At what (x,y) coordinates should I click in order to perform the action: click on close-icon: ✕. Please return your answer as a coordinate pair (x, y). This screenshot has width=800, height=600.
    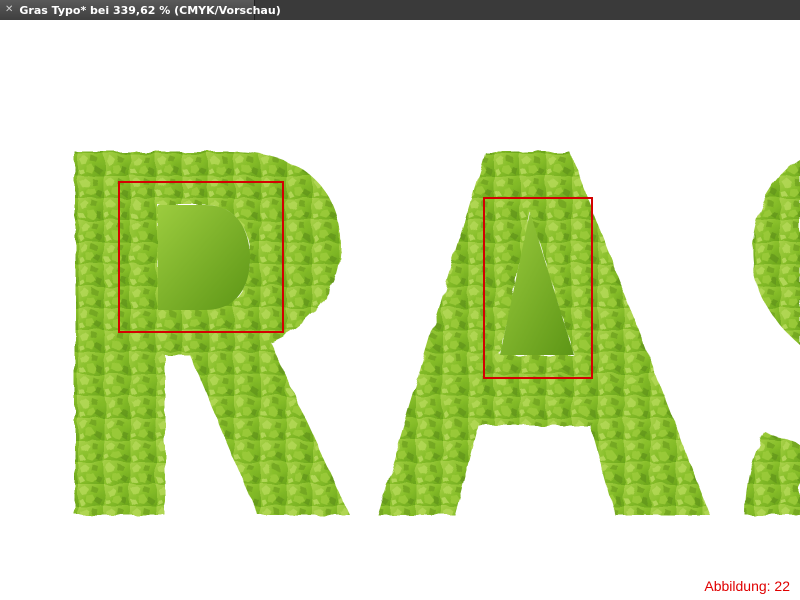
    Looking at the image, I should click on (9, 10).